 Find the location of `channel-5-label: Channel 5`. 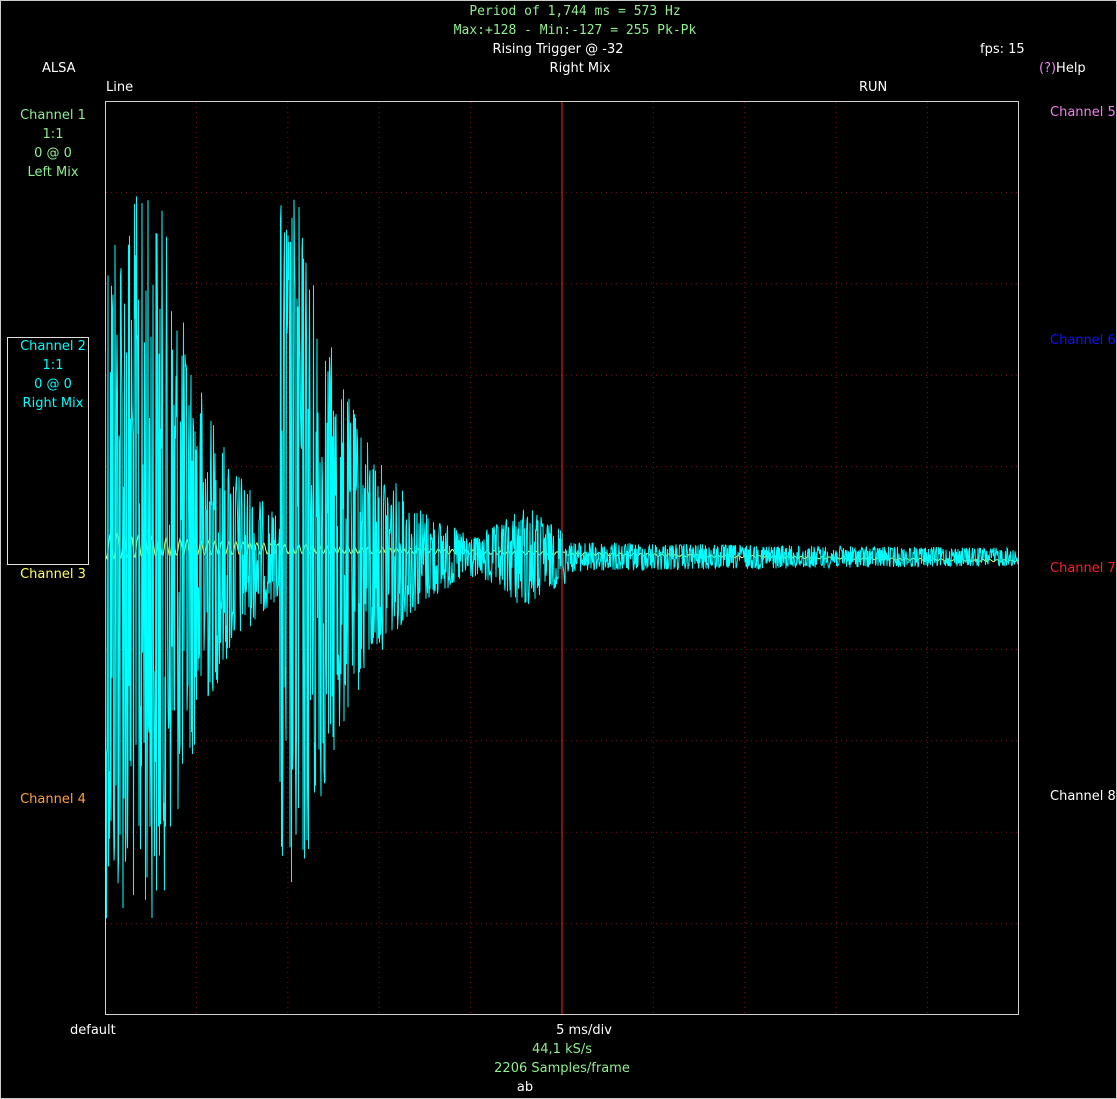

channel-5-label: Channel 5 is located at coordinates (1083, 113).